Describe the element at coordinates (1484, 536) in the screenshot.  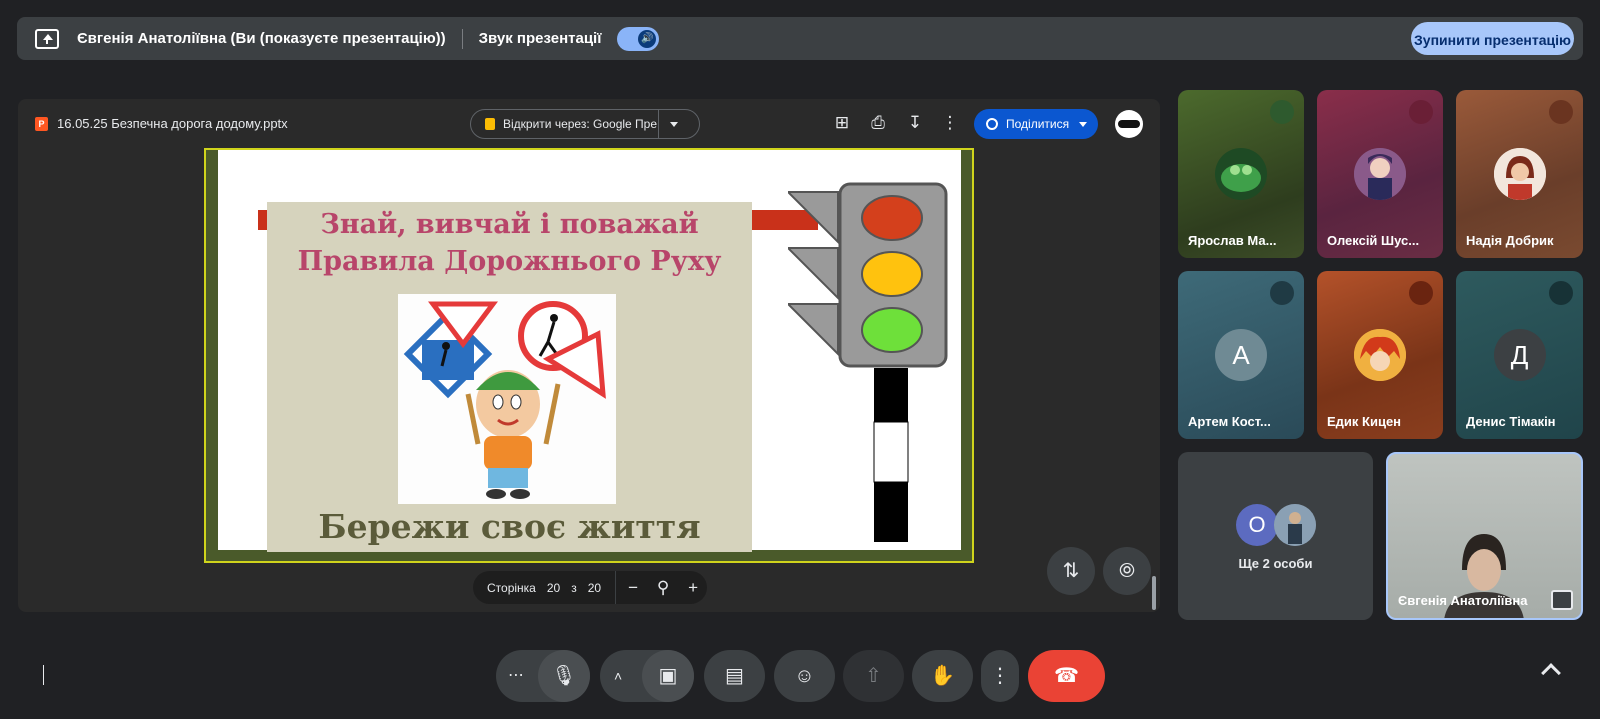
I see `self-view-tile: Євгенія Анатоліївна` at that location.